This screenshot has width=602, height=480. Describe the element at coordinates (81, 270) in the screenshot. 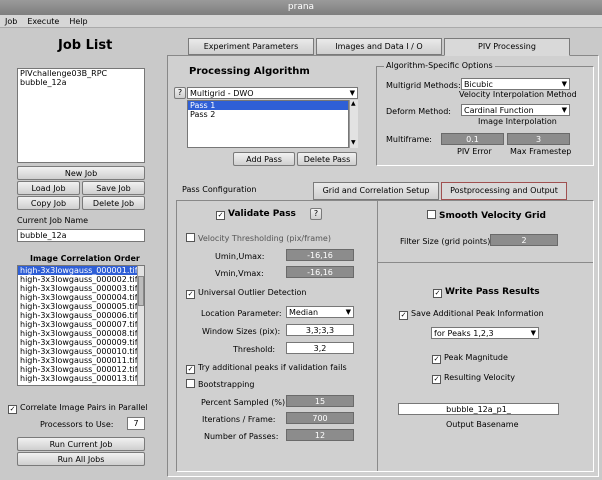

I see `image-item: high-3x3lowgauss_000001.tif` at that location.